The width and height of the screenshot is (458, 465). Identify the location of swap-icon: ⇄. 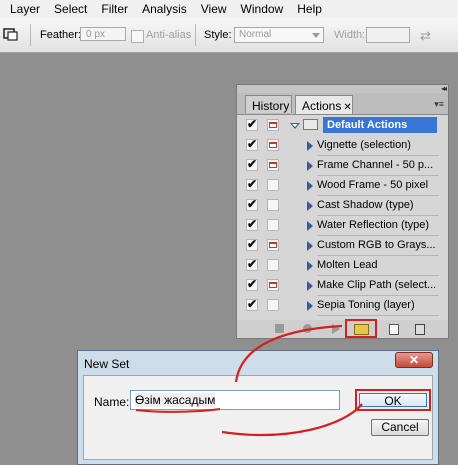
(425, 36).